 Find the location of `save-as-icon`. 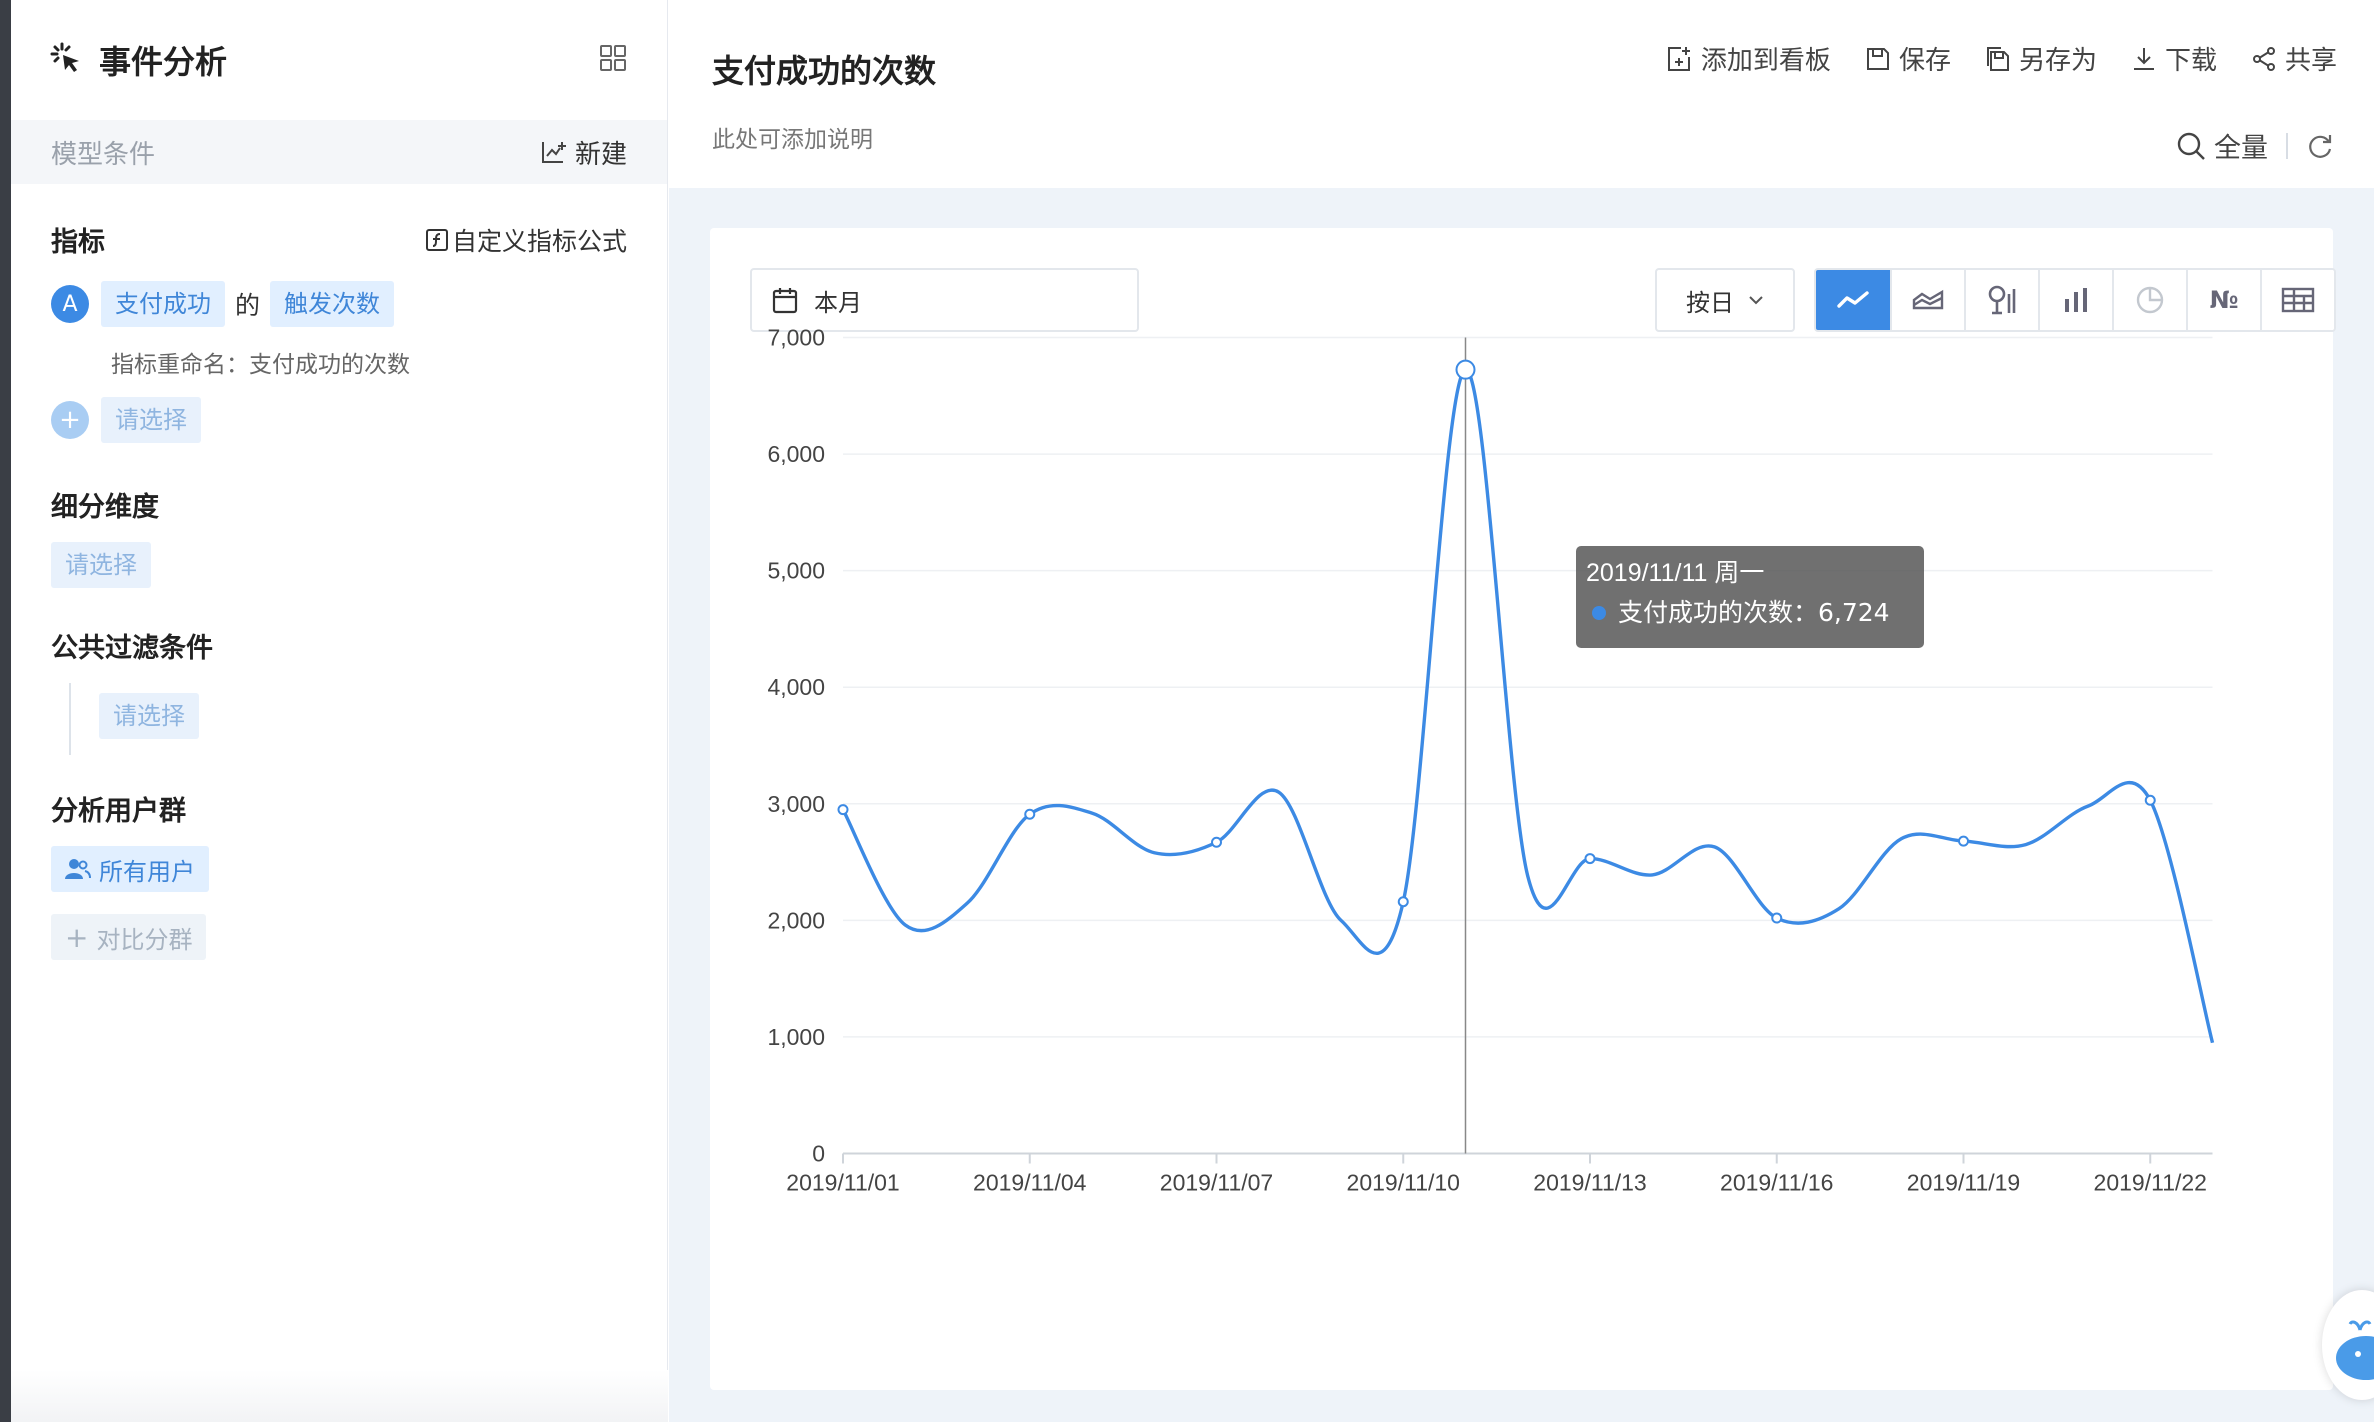

save-as-icon is located at coordinates (1997, 58).